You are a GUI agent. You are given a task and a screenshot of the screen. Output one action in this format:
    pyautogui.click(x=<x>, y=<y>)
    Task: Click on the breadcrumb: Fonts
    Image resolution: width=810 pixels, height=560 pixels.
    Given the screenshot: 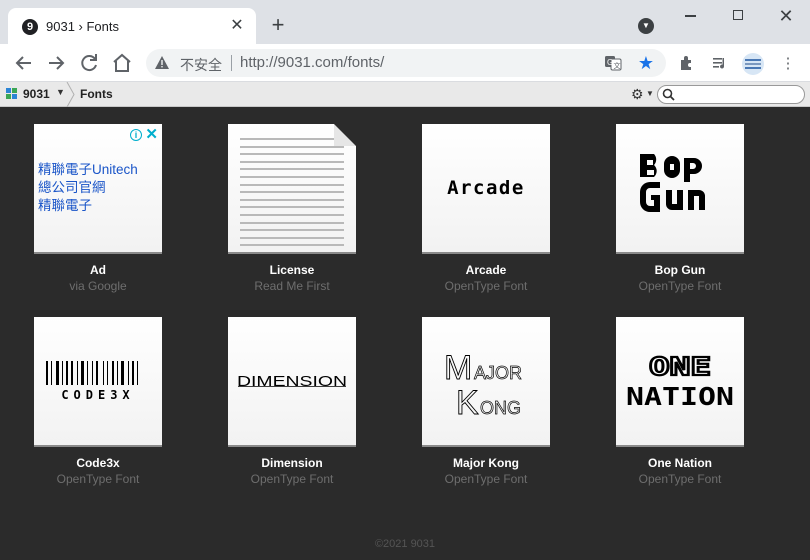 What is the action you would take?
    pyautogui.click(x=96, y=94)
    